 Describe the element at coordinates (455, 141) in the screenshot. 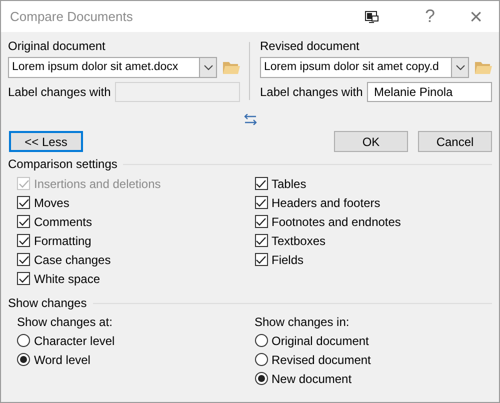

I see `dialog-button: Cancel` at that location.